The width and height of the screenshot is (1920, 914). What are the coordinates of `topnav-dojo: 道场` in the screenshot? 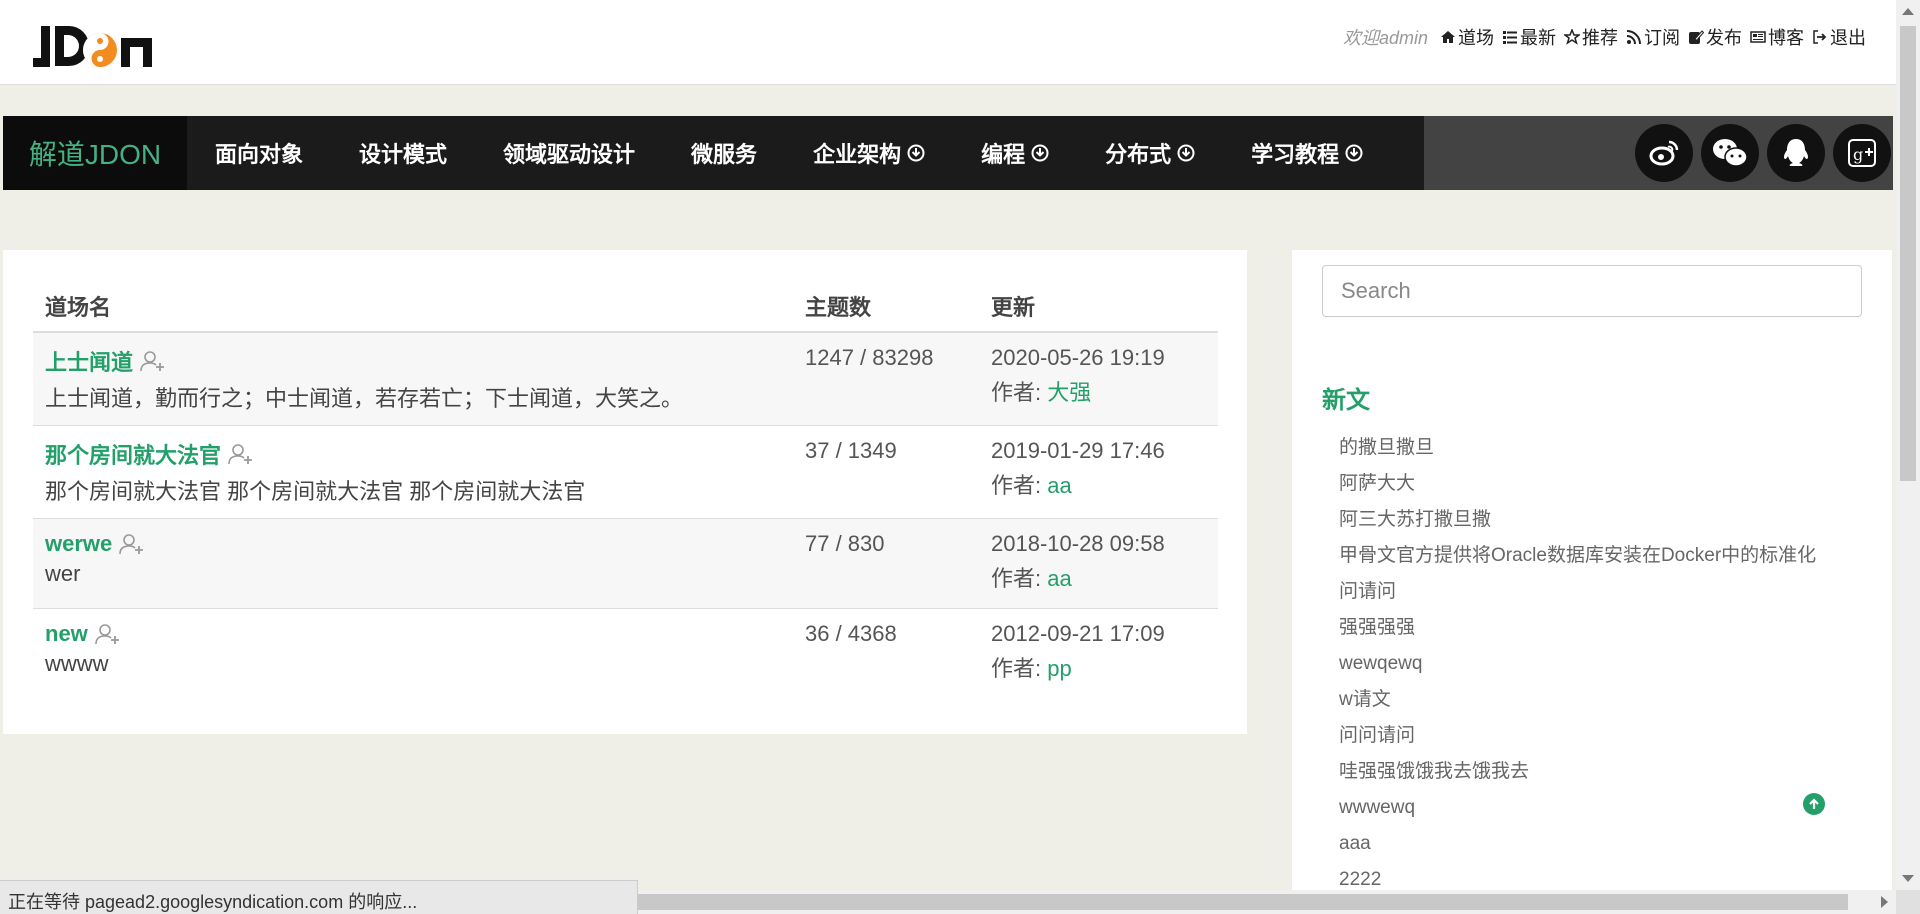 It's located at (1467, 37).